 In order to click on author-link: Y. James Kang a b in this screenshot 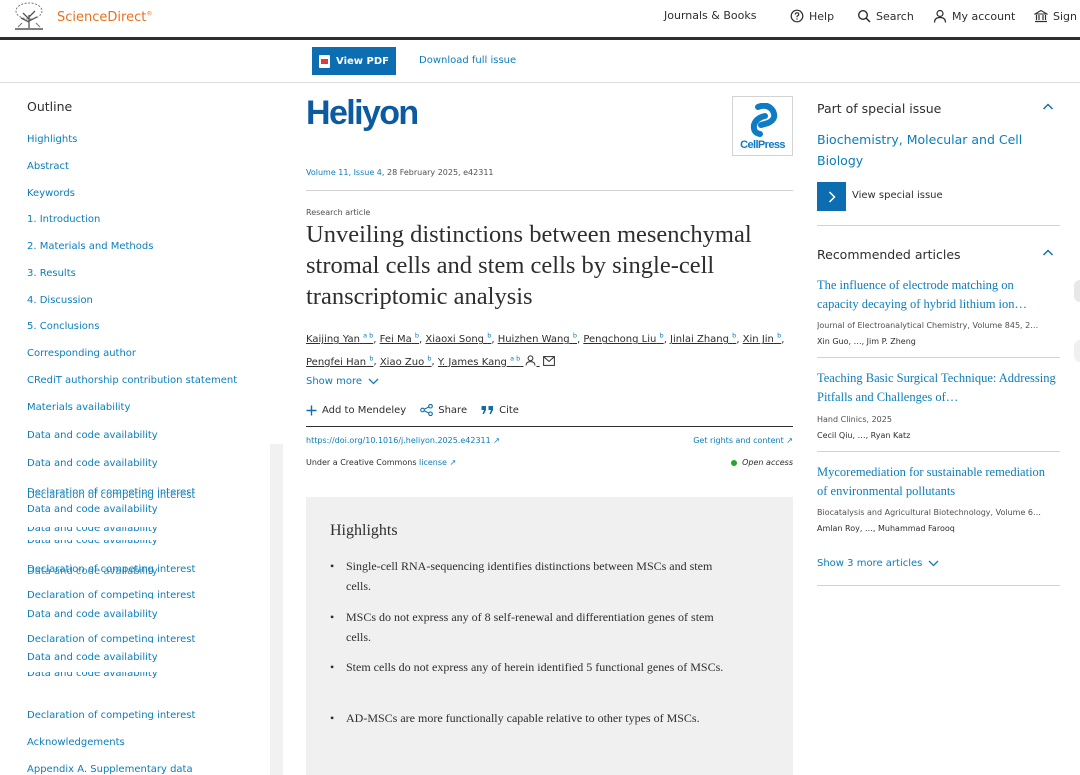, I will do `click(496, 361)`.